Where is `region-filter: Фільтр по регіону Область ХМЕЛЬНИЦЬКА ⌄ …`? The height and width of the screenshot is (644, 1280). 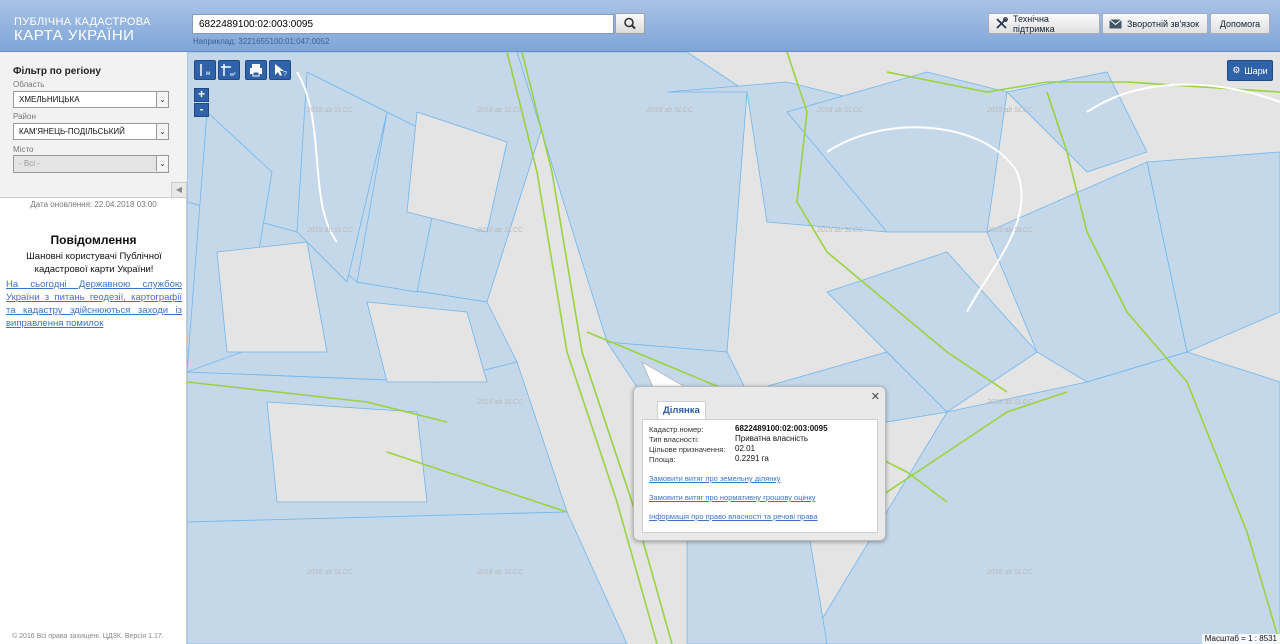
region-filter: Фільтр по регіону Область ХМЕЛЬНИЦЬКА ⌄ … is located at coordinates (93, 125).